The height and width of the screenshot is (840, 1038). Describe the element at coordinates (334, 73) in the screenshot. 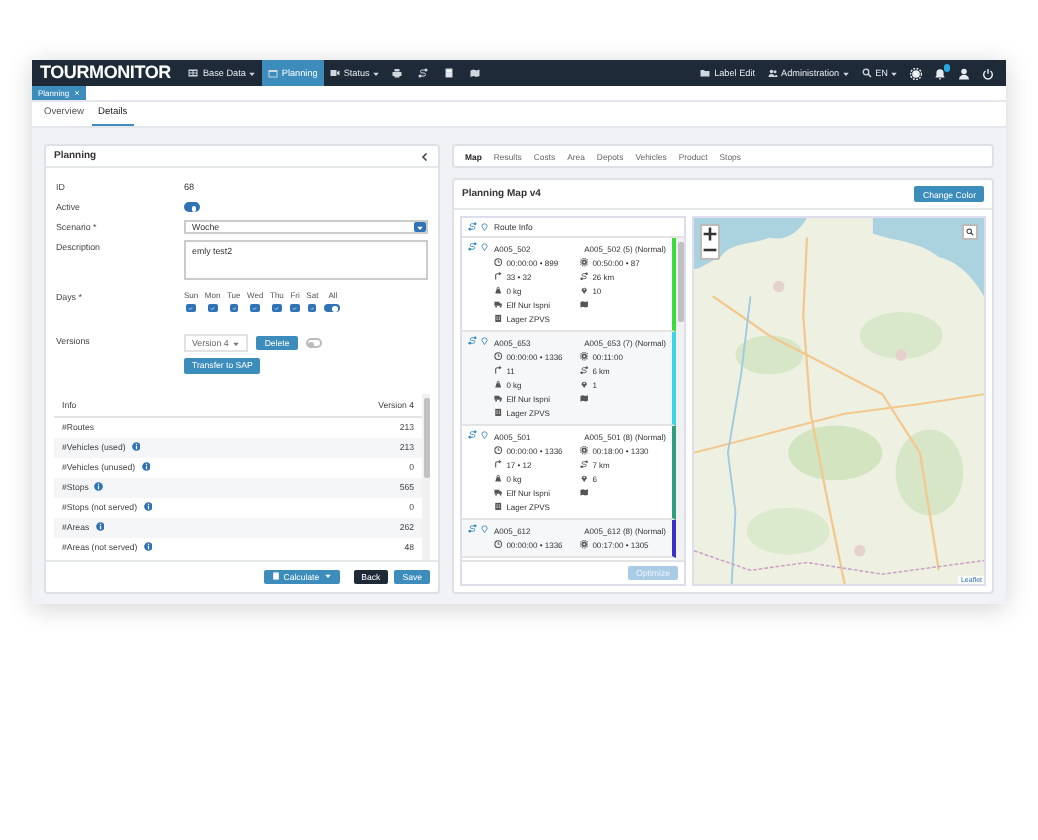

I see `monitor-icon` at that location.